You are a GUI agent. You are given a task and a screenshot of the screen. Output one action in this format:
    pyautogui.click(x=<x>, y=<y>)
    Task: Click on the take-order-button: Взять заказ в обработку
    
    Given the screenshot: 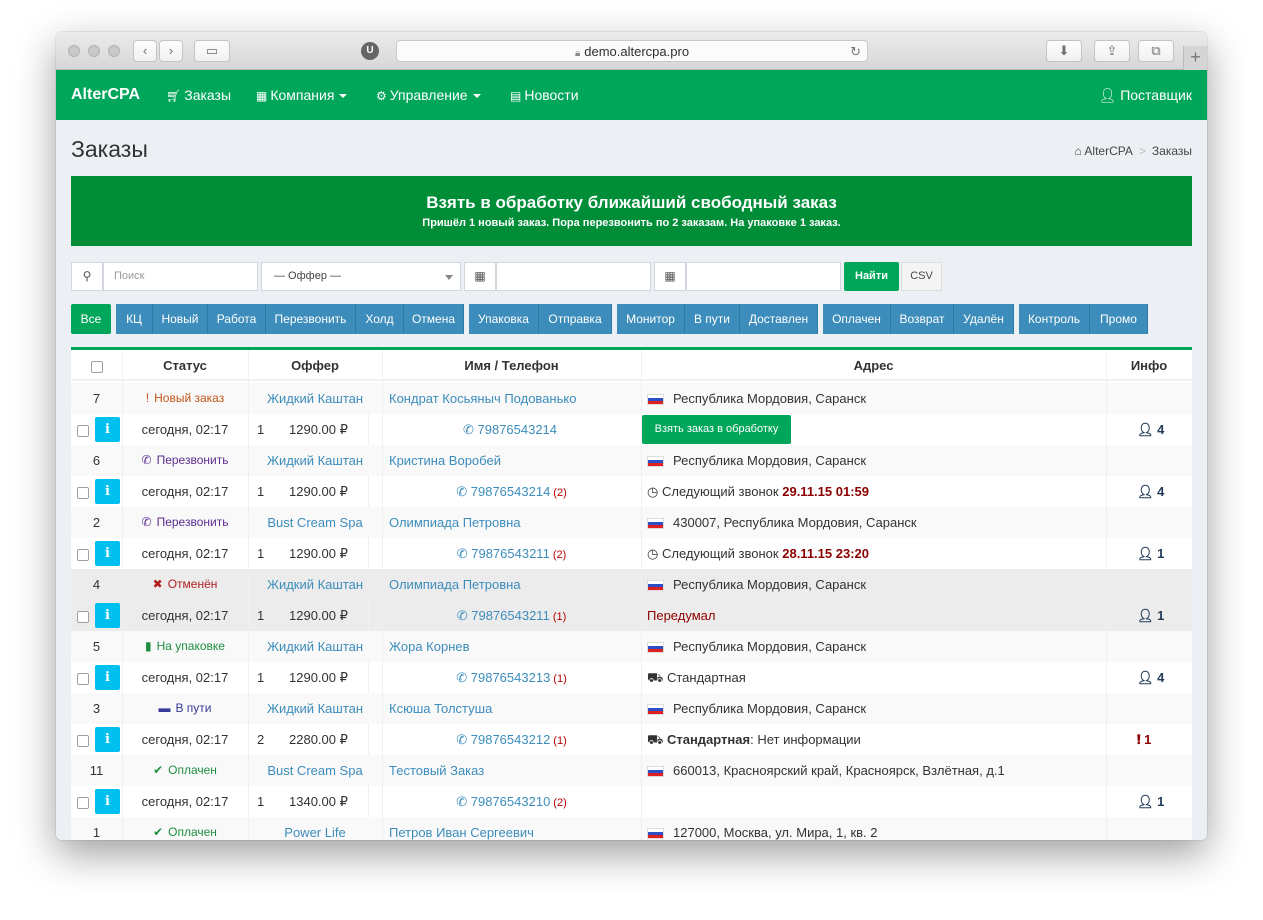 What is the action you would take?
    pyautogui.click(x=716, y=429)
    